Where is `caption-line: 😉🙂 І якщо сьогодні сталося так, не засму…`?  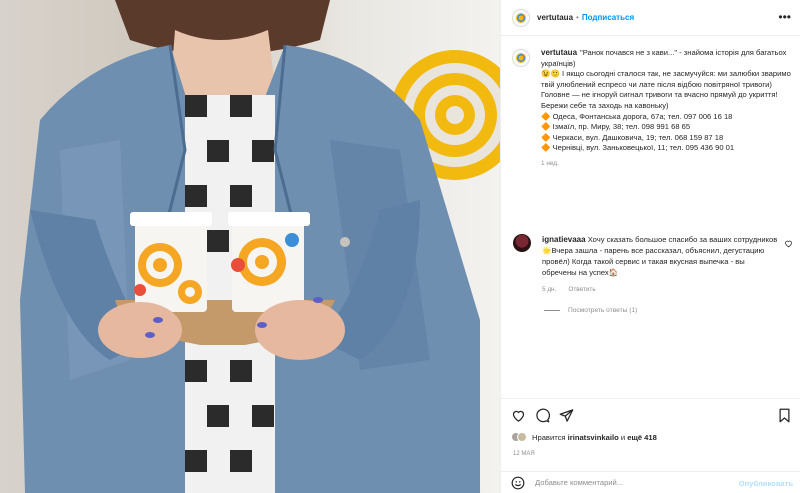 caption-line: 😉🙂 І якщо сьогодні сталося так, не засму… is located at coordinates (667, 79).